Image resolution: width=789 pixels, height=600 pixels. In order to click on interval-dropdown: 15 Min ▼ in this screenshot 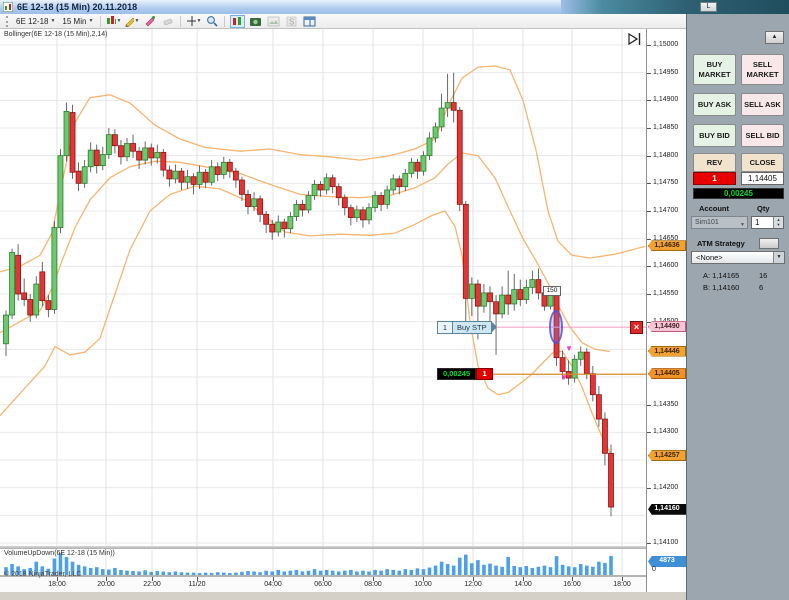, I will do `click(77, 21)`.